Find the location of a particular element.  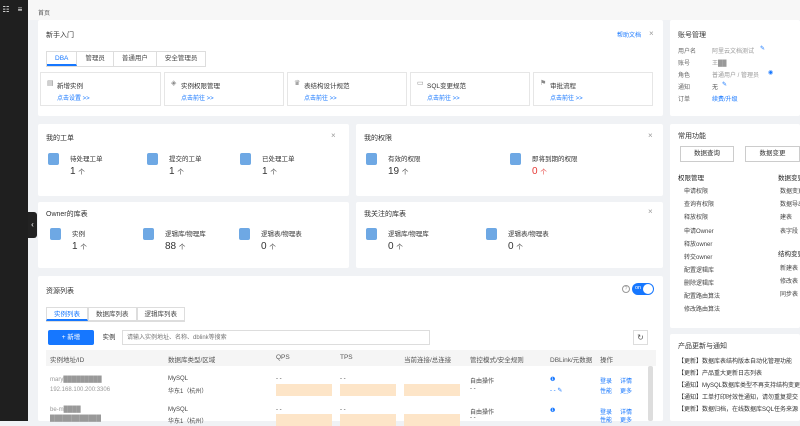

menu-icon: ≡ is located at coordinates (20, 10).